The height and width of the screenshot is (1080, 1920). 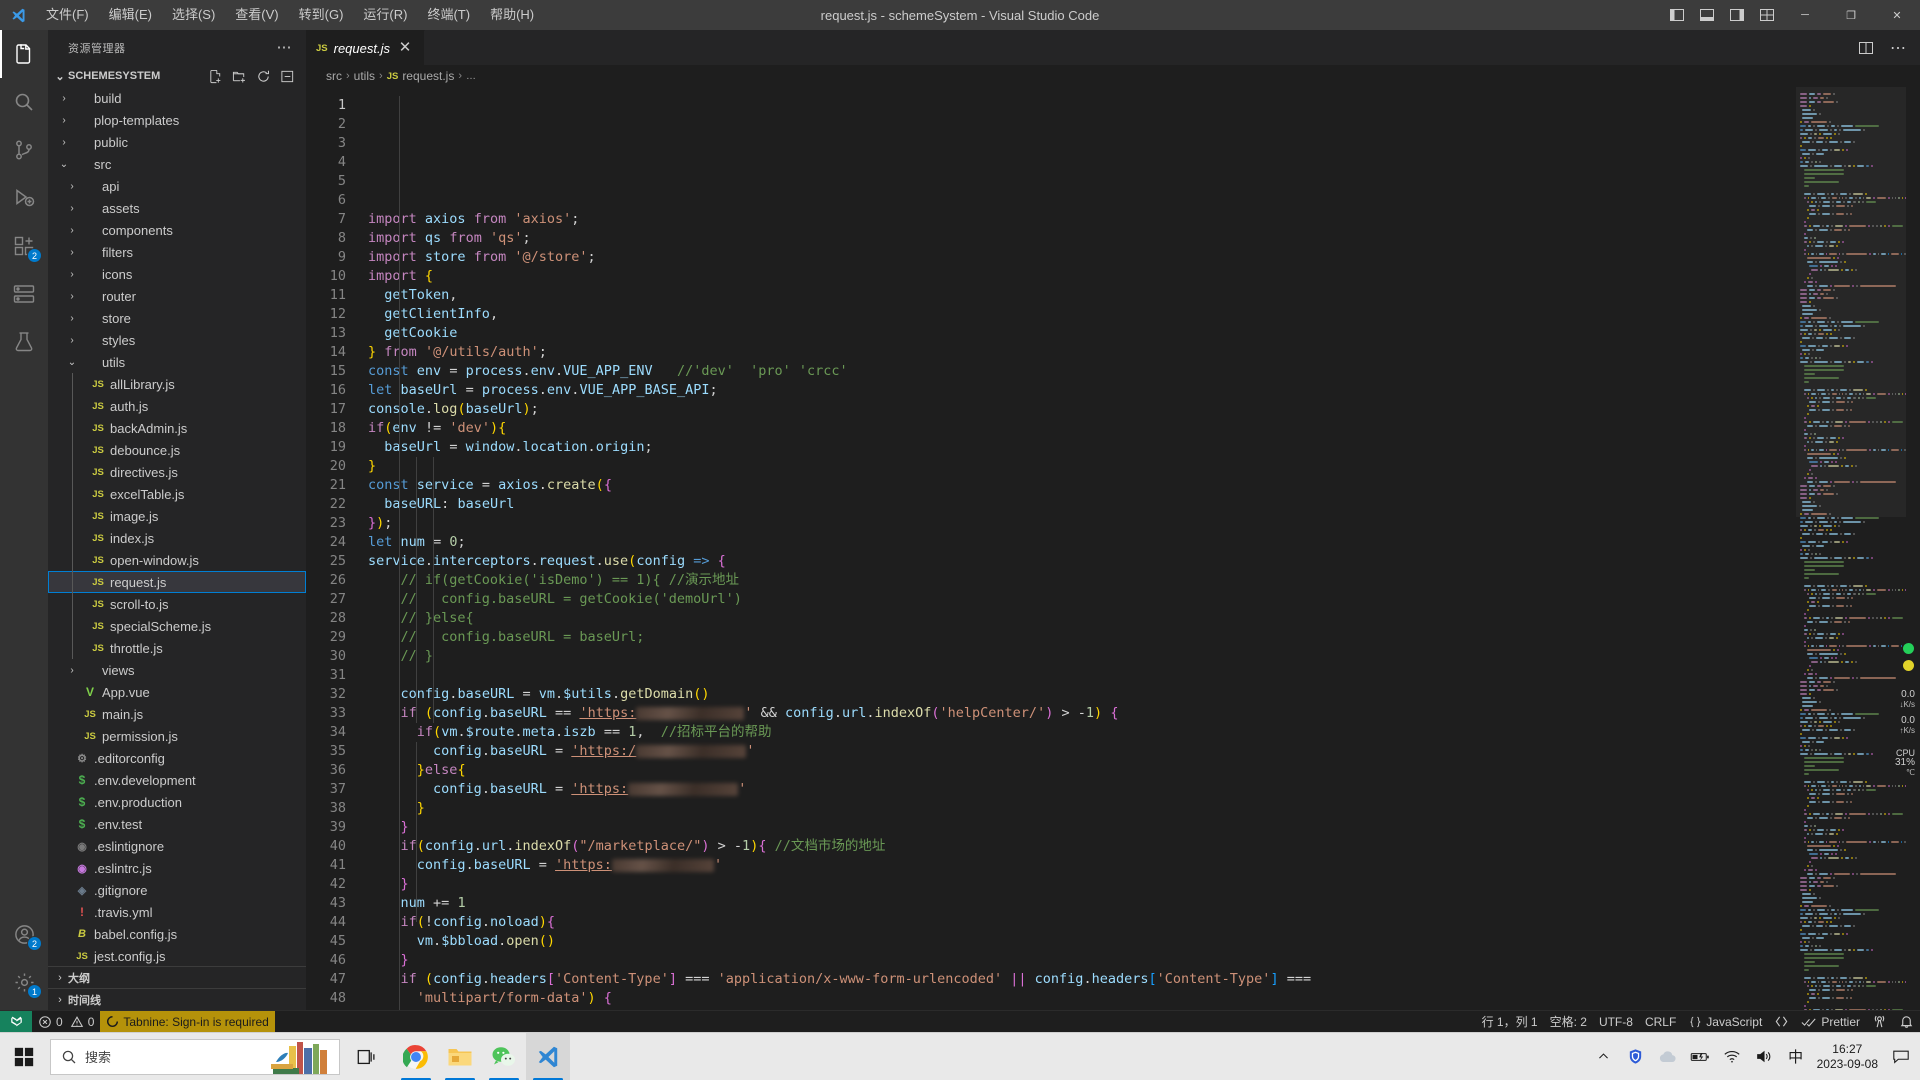 I want to click on code-line: getClientInfo,, so click(x=1144, y=314).